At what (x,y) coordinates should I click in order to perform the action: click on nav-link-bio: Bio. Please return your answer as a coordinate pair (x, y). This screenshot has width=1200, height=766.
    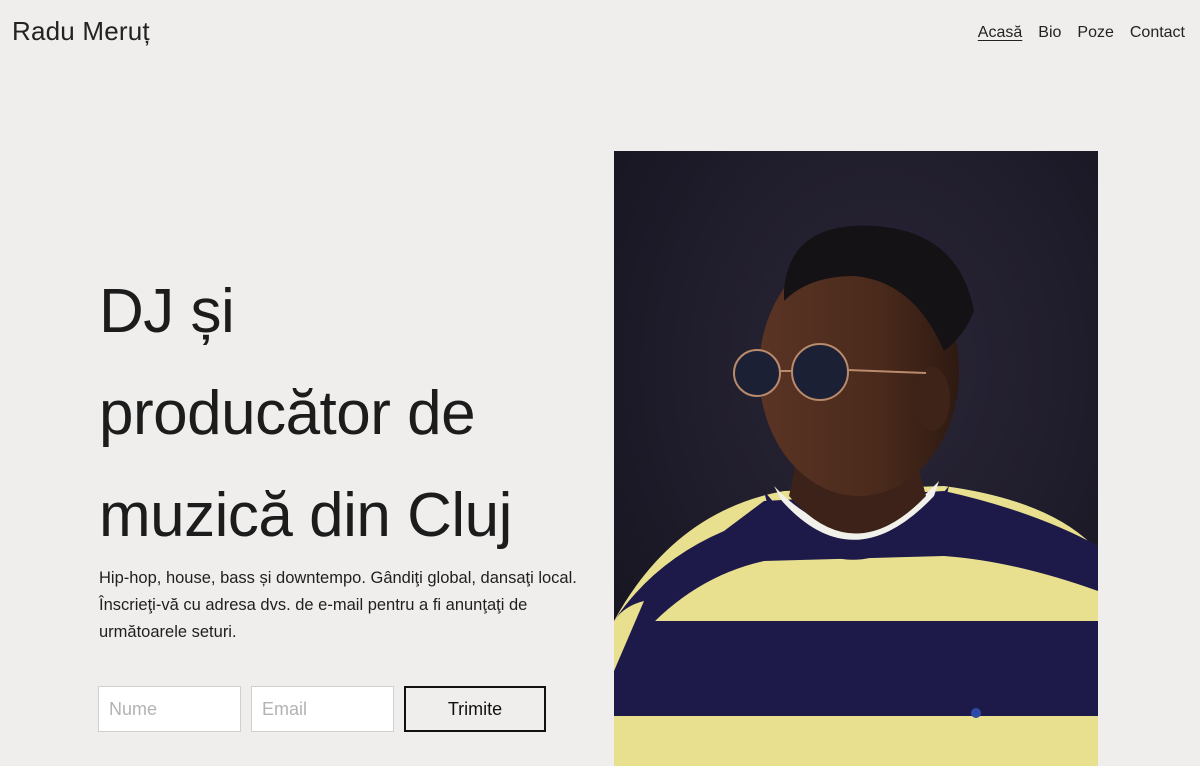
    Looking at the image, I should click on (1049, 33).